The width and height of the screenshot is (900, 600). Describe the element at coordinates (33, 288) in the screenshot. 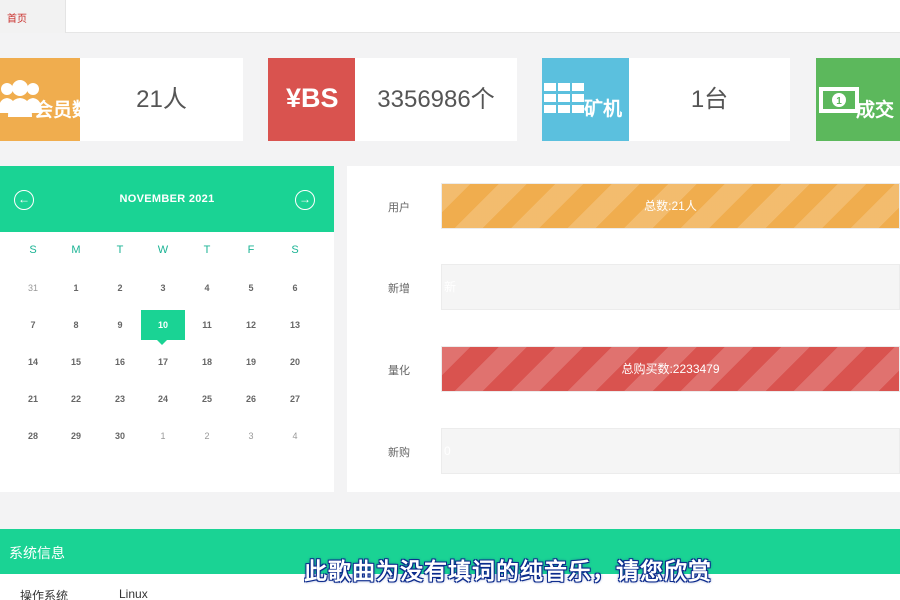

I see `calendar-day: 31` at that location.